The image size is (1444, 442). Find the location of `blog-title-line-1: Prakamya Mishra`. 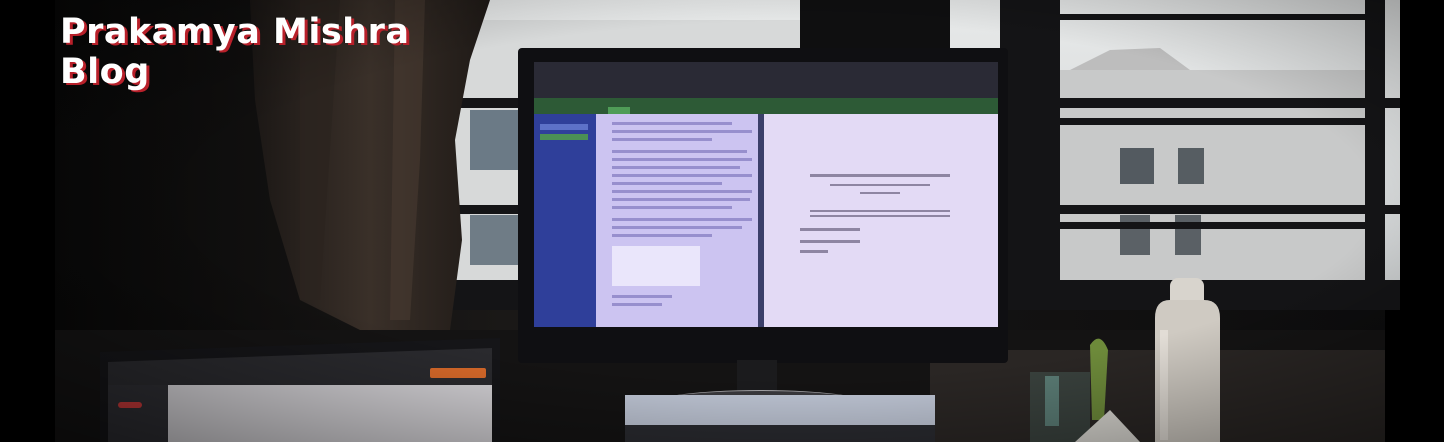

blog-title-line-1: Prakamya Mishra is located at coordinates (235, 32).